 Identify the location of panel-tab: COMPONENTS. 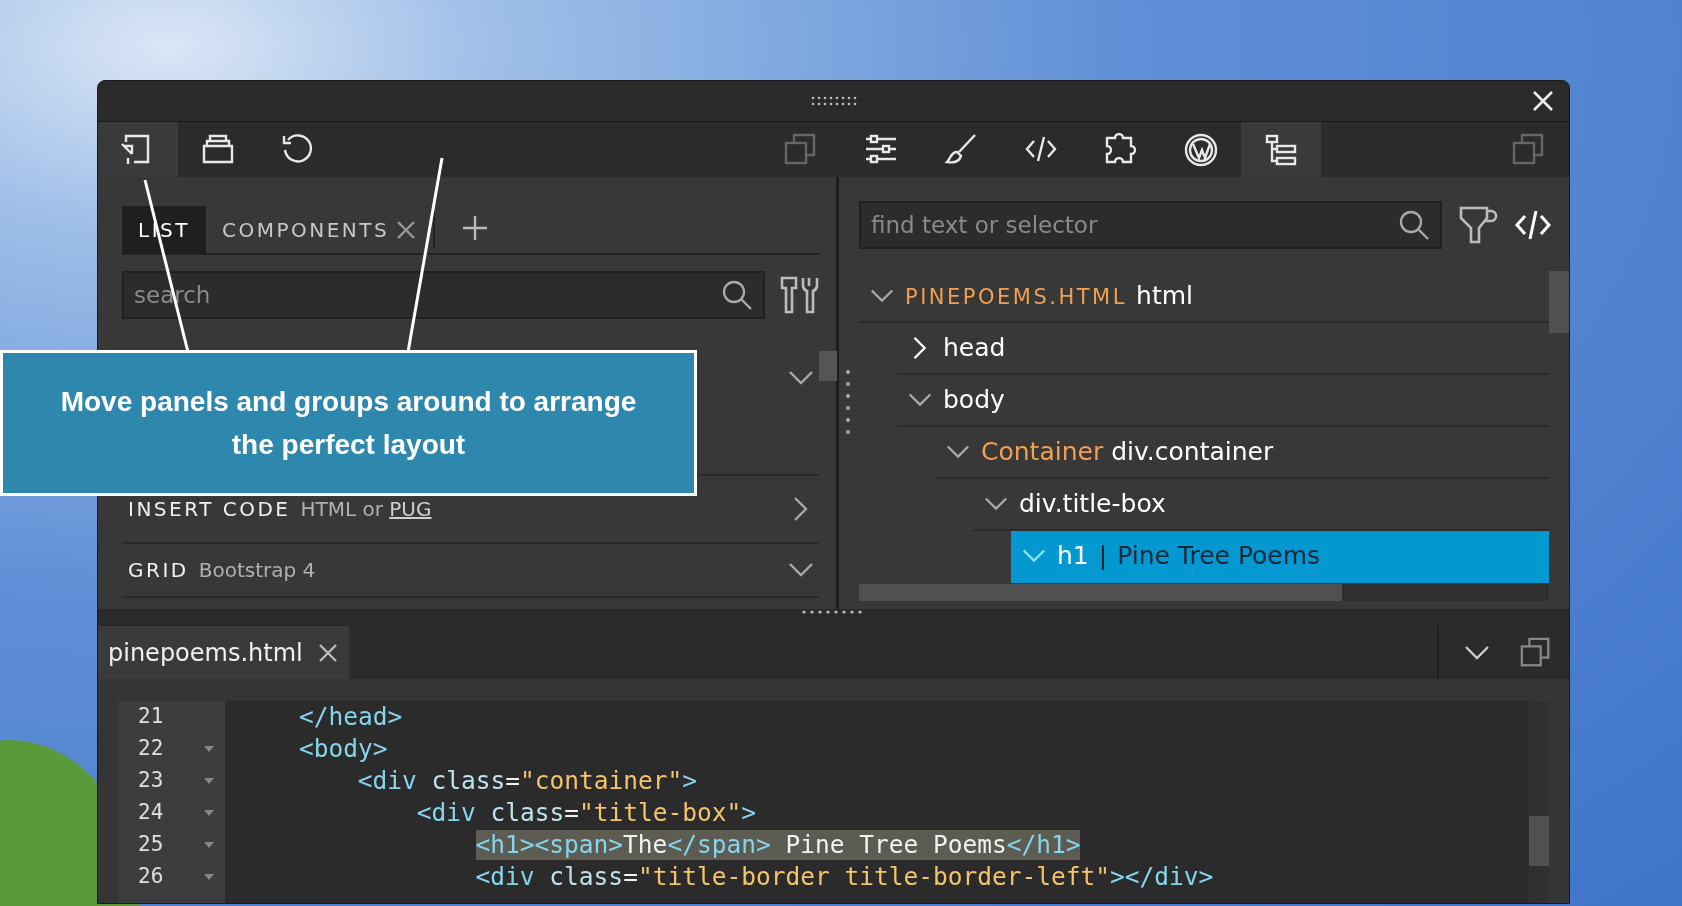
(319, 229).